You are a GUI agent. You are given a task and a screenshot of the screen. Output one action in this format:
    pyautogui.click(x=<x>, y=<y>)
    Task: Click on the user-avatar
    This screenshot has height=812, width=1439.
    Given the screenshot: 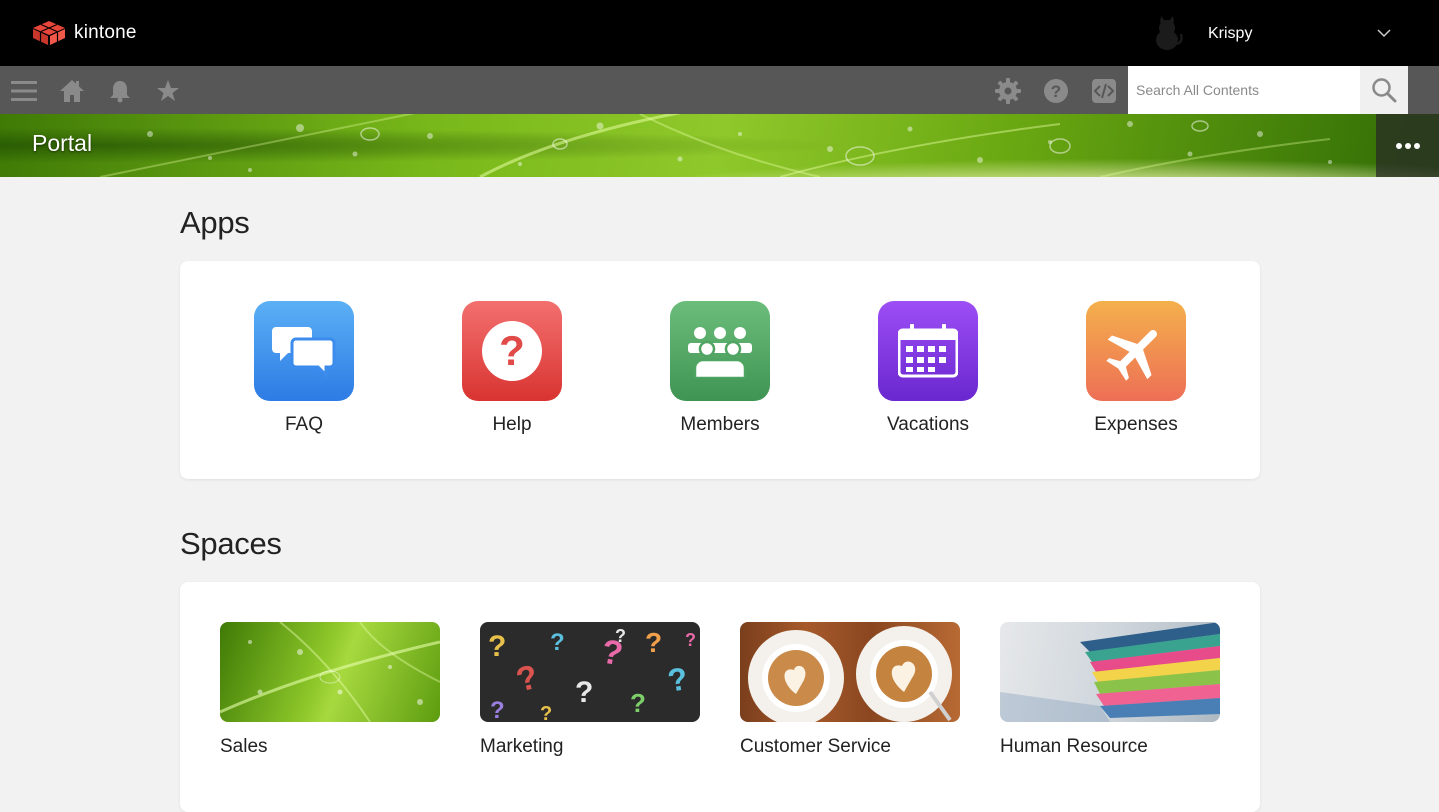 What is the action you would take?
    pyautogui.click(x=1167, y=33)
    